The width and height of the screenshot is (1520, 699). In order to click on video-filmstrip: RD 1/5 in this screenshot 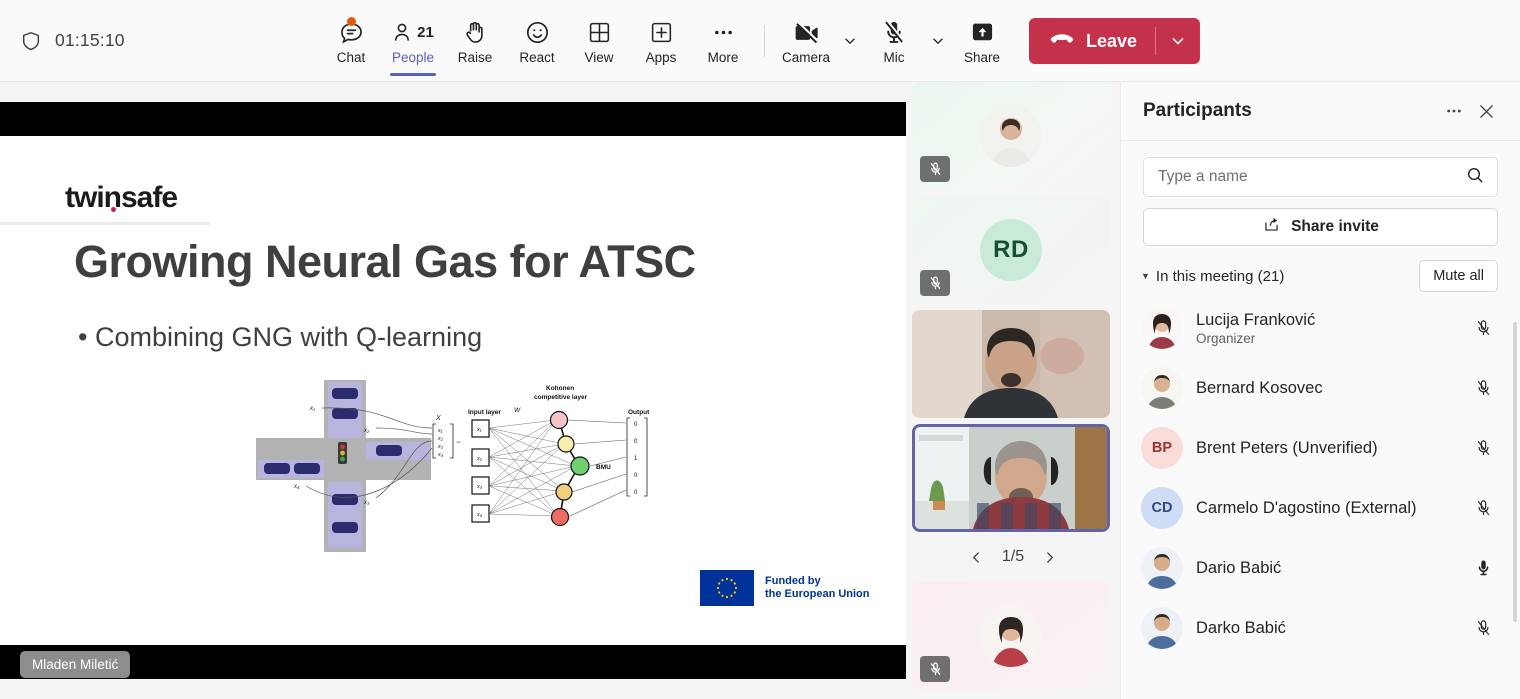, I will do `click(1013, 390)`.